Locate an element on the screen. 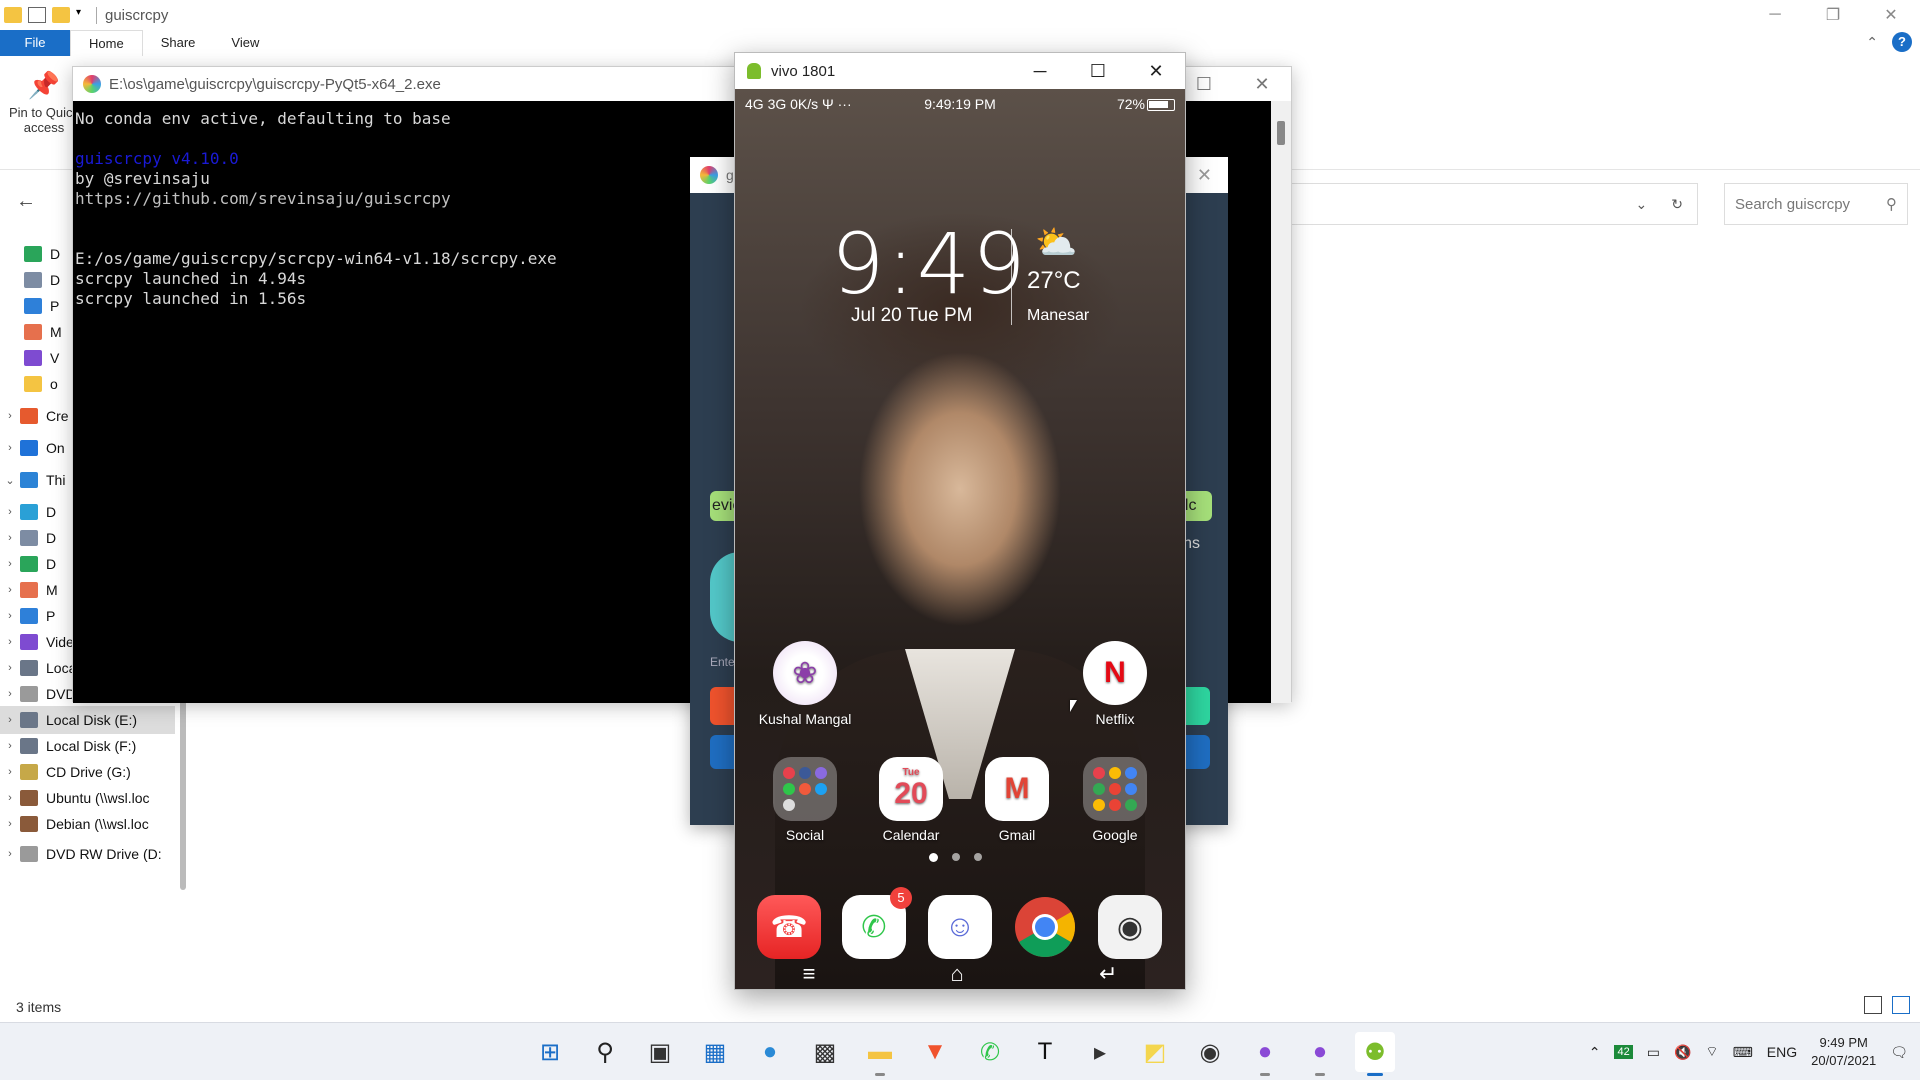  refresh-icon: ↻ is located at coordinates (1677, 204).